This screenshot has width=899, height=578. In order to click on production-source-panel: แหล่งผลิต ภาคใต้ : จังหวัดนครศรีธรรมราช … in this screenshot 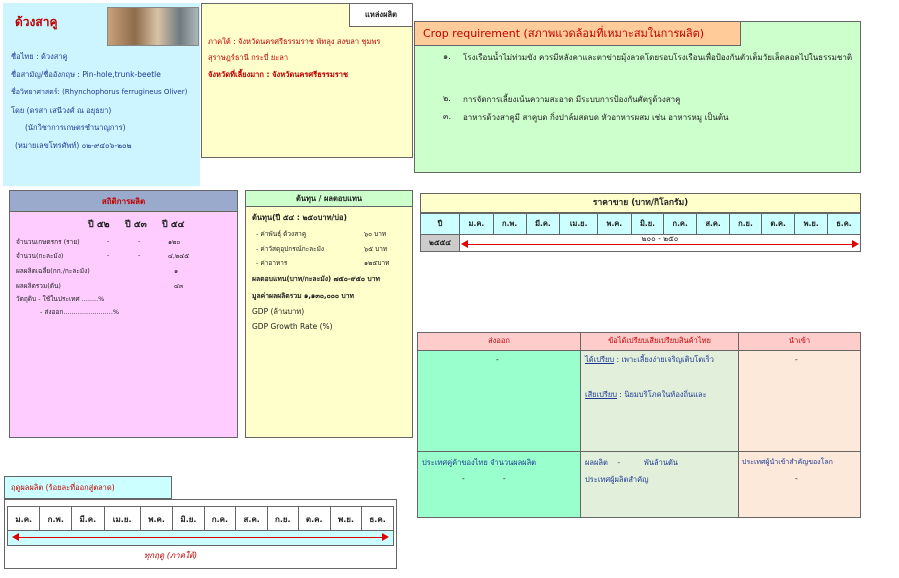, I will do `click(307, 80)`.